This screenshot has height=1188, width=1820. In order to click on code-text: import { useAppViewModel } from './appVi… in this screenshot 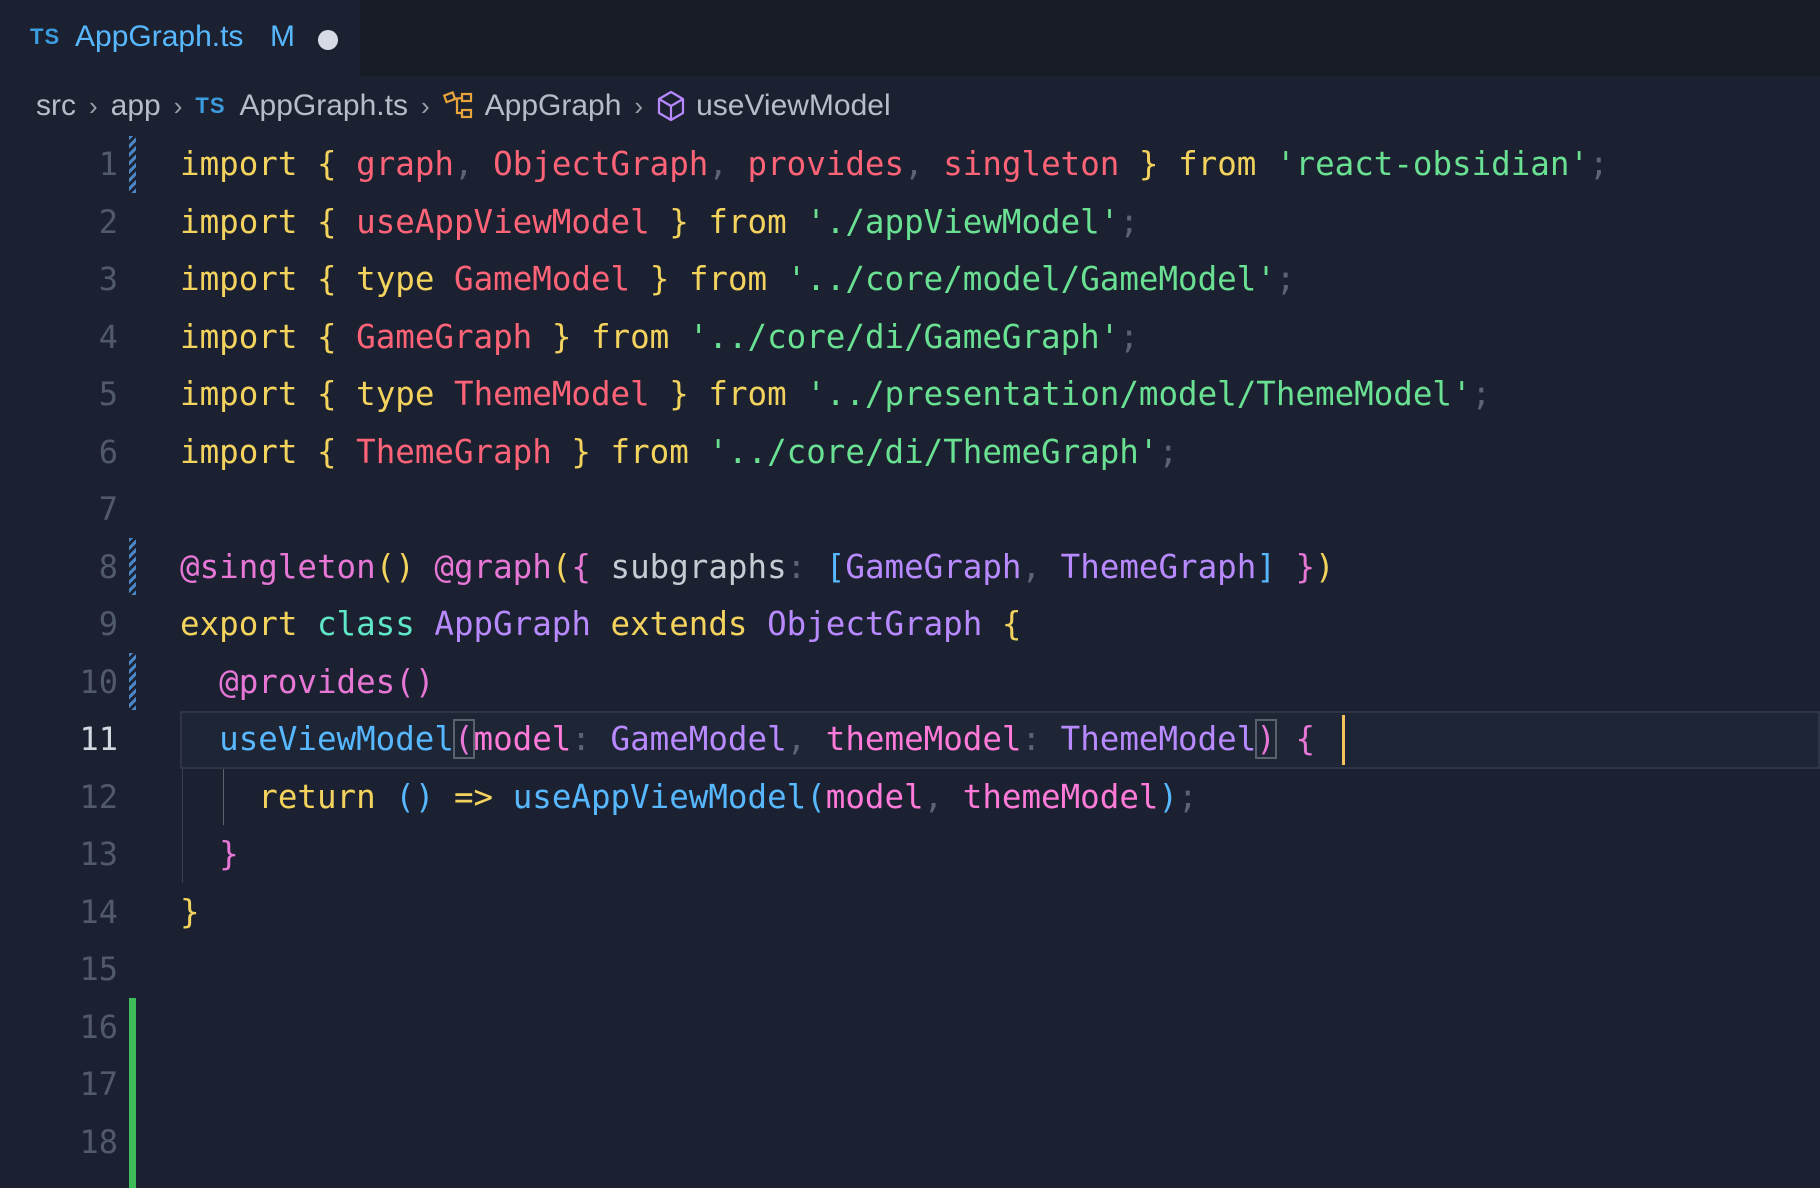, I will do `click(659, 221)`.